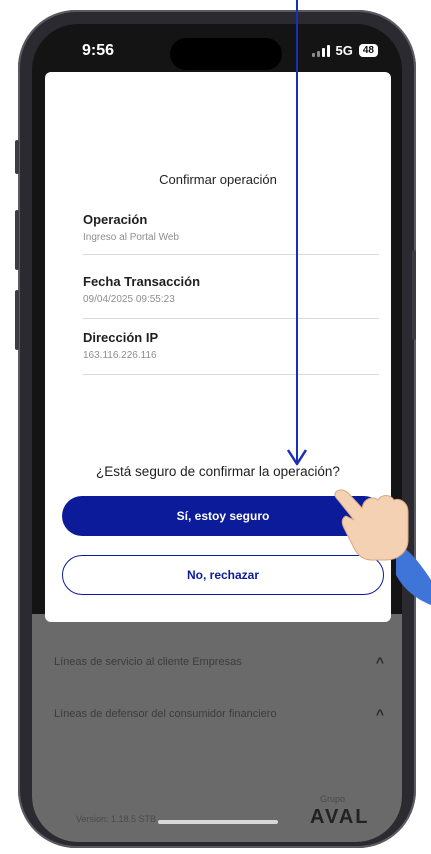 The width and height of the screenshot is (431, 854). I want to click on detail-label: Fecha Transacción, so click(142, 281).